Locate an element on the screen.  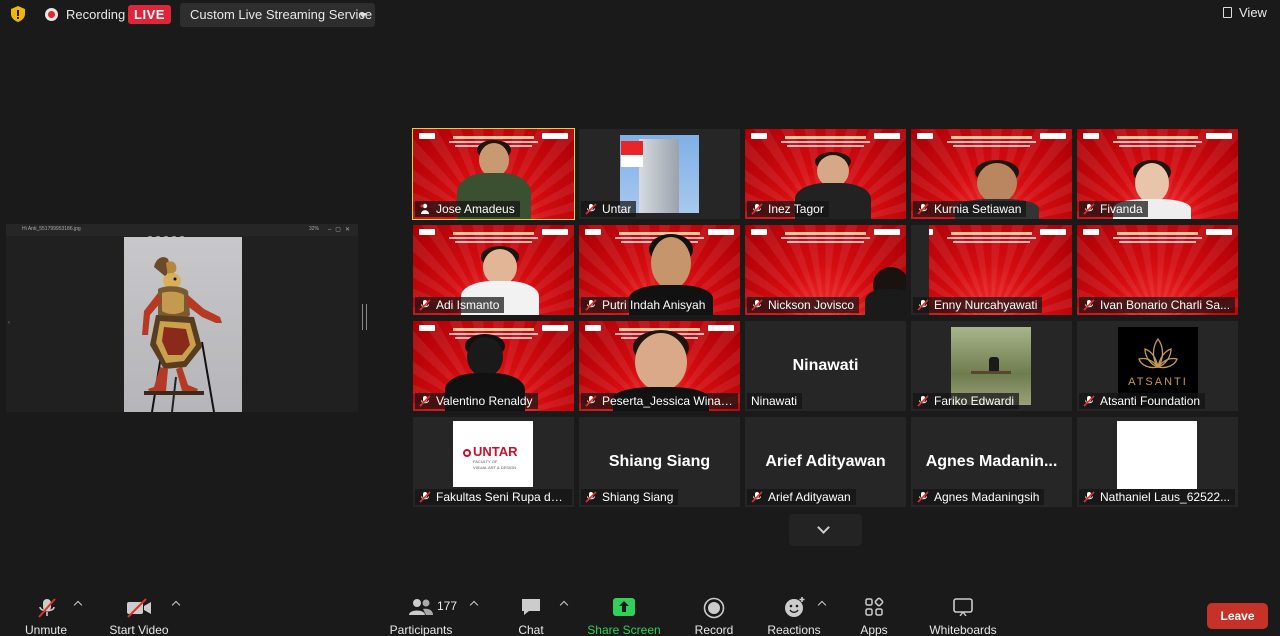
participant-tile: Untar is located at coordinates (659, 174).